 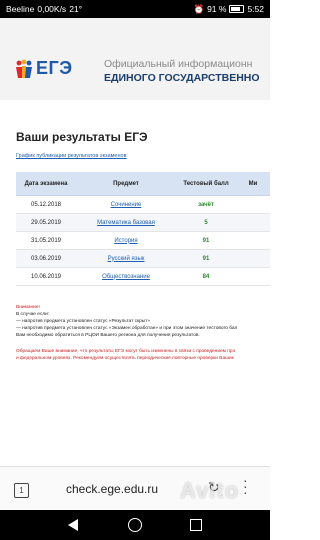 I want to click on recent-apps-icon, so click(x=196, y=525).